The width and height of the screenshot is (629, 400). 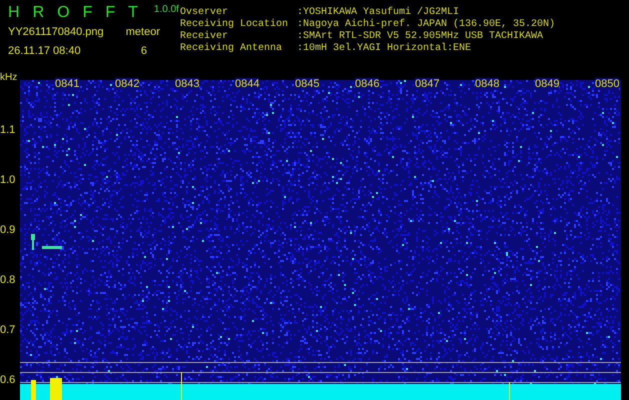 I want to click on title-letter: R, so click(x=38, y=13).